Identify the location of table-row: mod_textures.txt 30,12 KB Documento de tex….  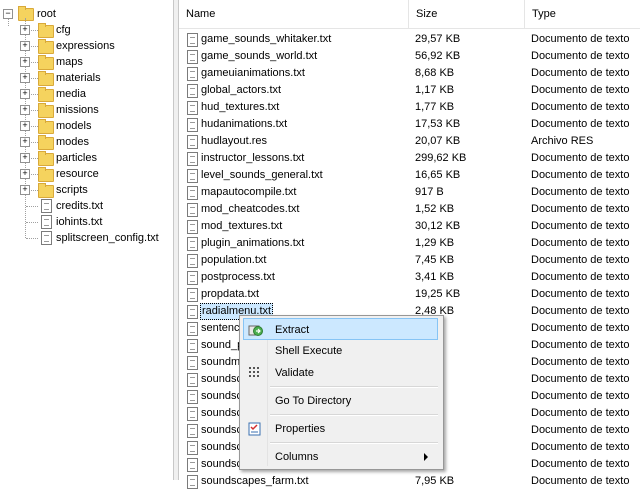
(409, 226).